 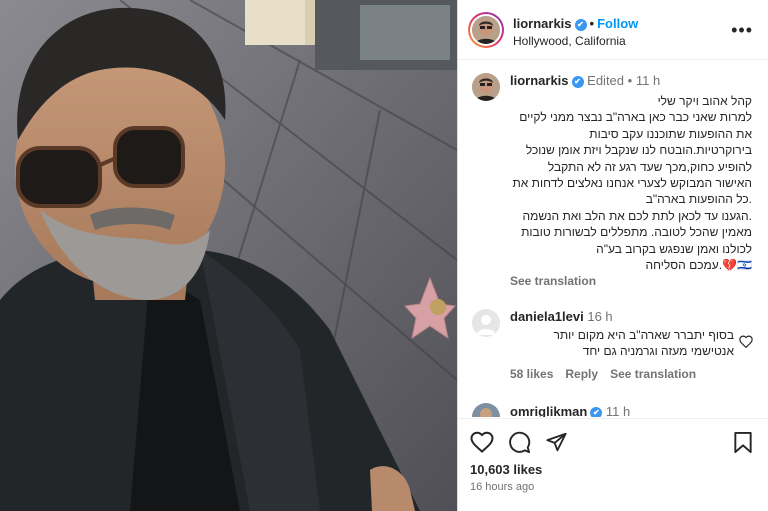 I want to click on author-username: liornarkis, so click(x=542, y=23).